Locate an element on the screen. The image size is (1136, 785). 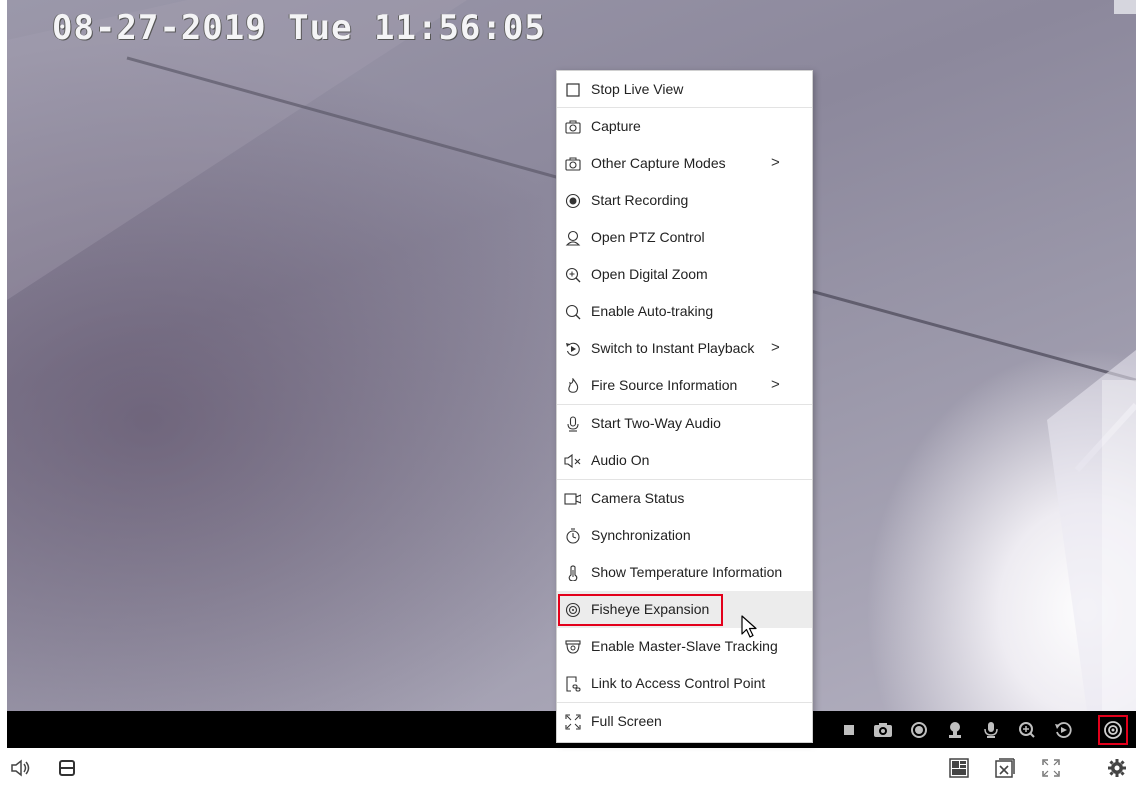
menu-item-other-capture-modes: Other Capture Modes > is located at coordinates (684, 163).